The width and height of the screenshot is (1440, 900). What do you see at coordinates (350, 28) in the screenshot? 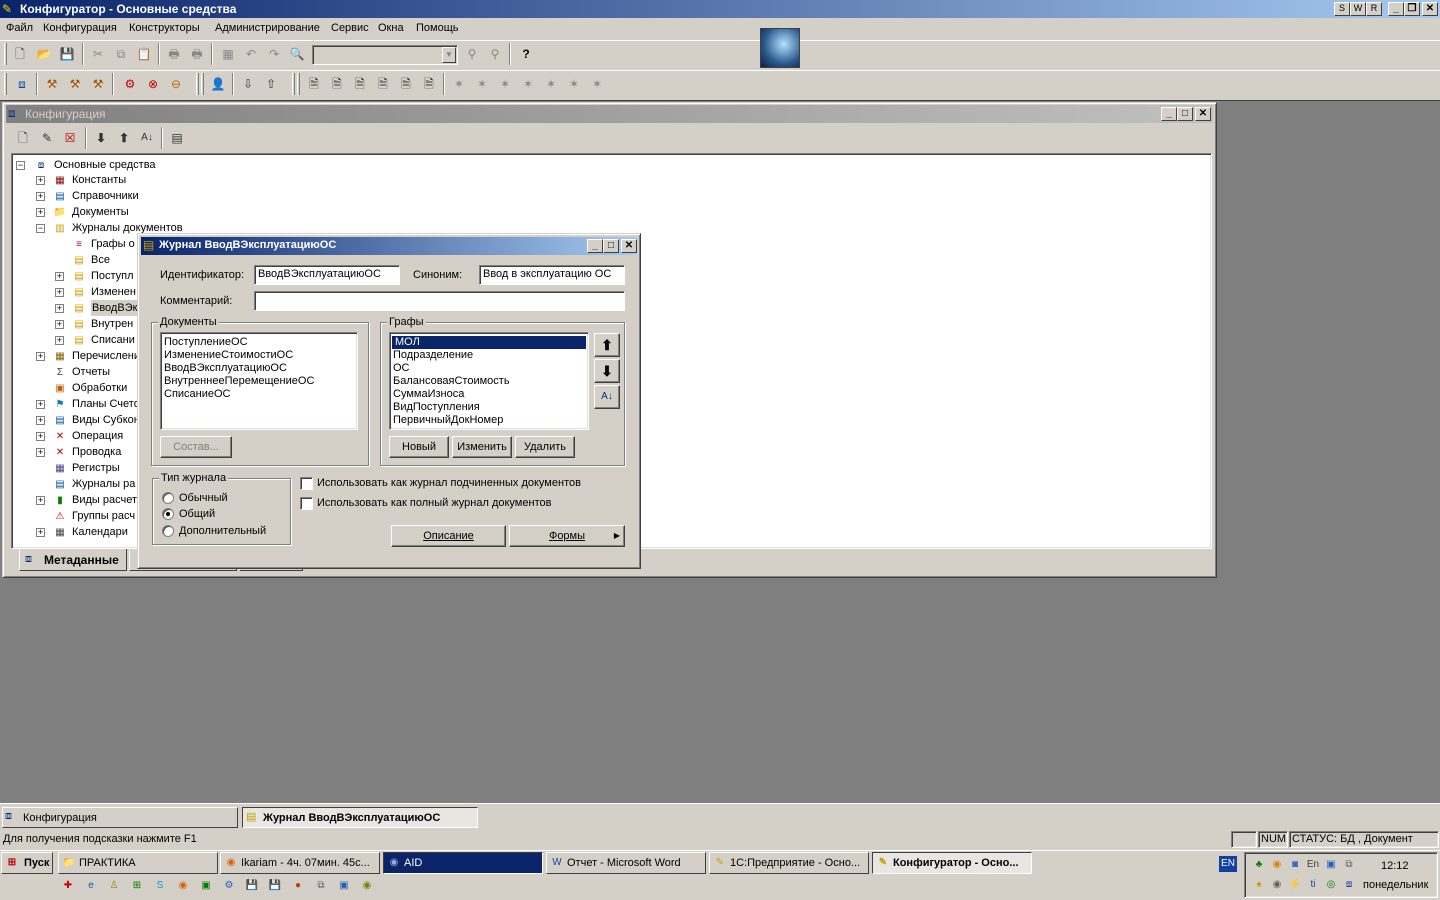
I see `menu-service: Сервис` at bounding box center [350, 28].